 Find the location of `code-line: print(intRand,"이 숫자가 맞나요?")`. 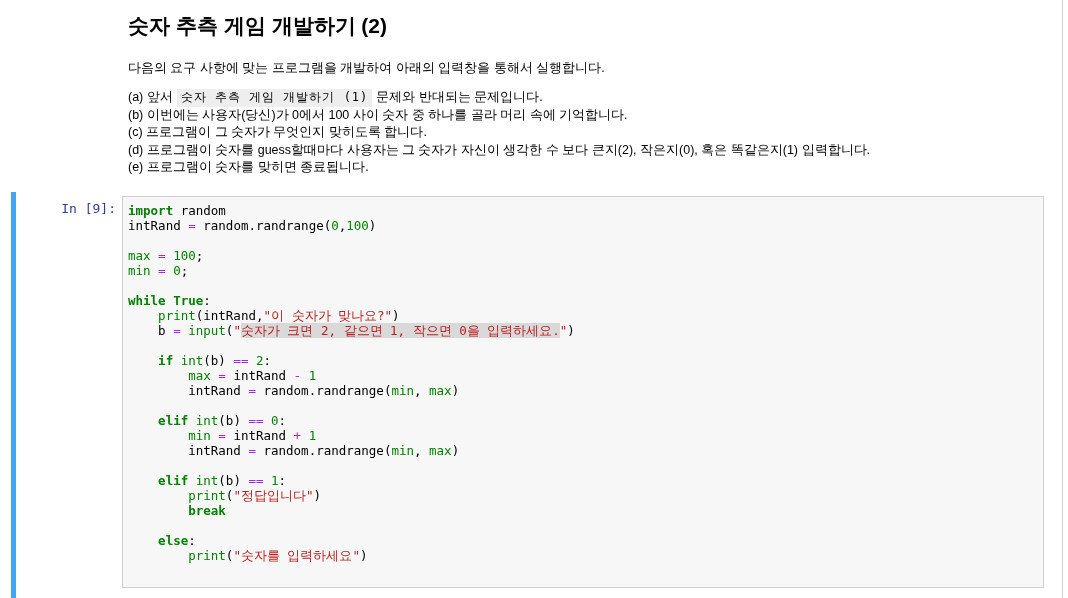

code-line: print(intRand,"이 숫자가 맞나요?") is located at coordinates (279, 315).